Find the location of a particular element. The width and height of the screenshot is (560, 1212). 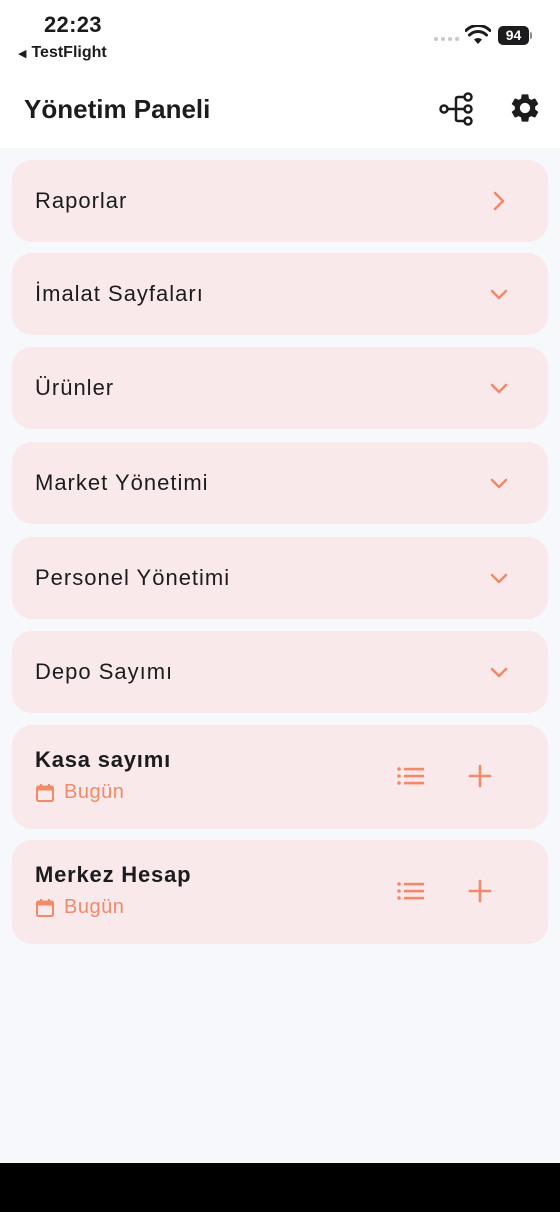

menu-item-depo-sayimi: Depo Sayımı is located at coordinates (280, 672).